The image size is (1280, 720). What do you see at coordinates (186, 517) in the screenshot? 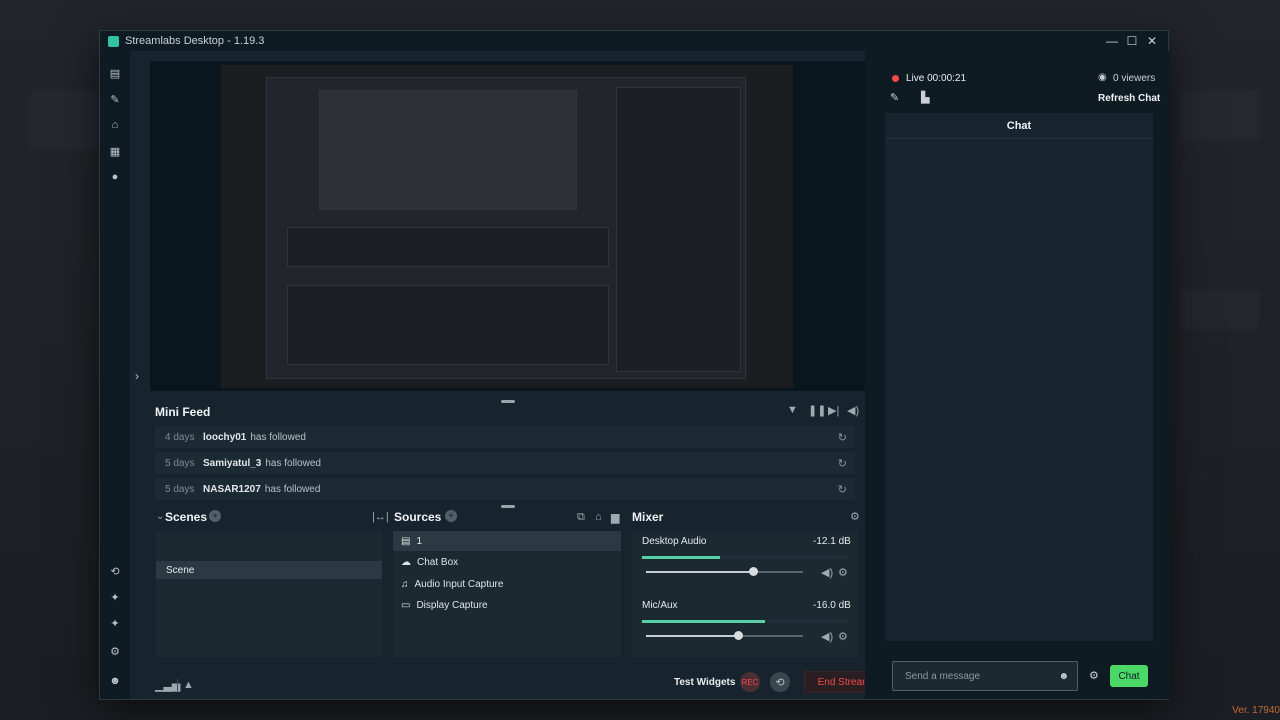
I see `scenes-title: Scenes` at bounding box center [186, 517].